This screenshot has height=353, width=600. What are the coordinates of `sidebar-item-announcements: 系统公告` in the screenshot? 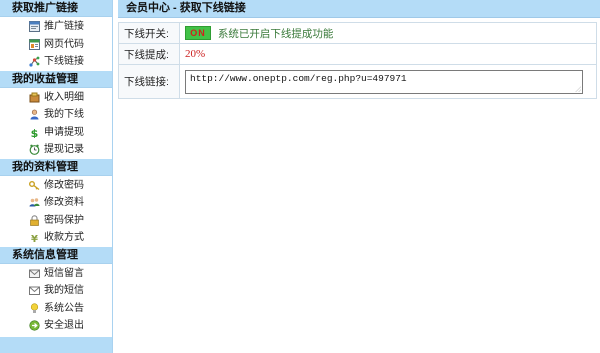 It's located at (56, 309).